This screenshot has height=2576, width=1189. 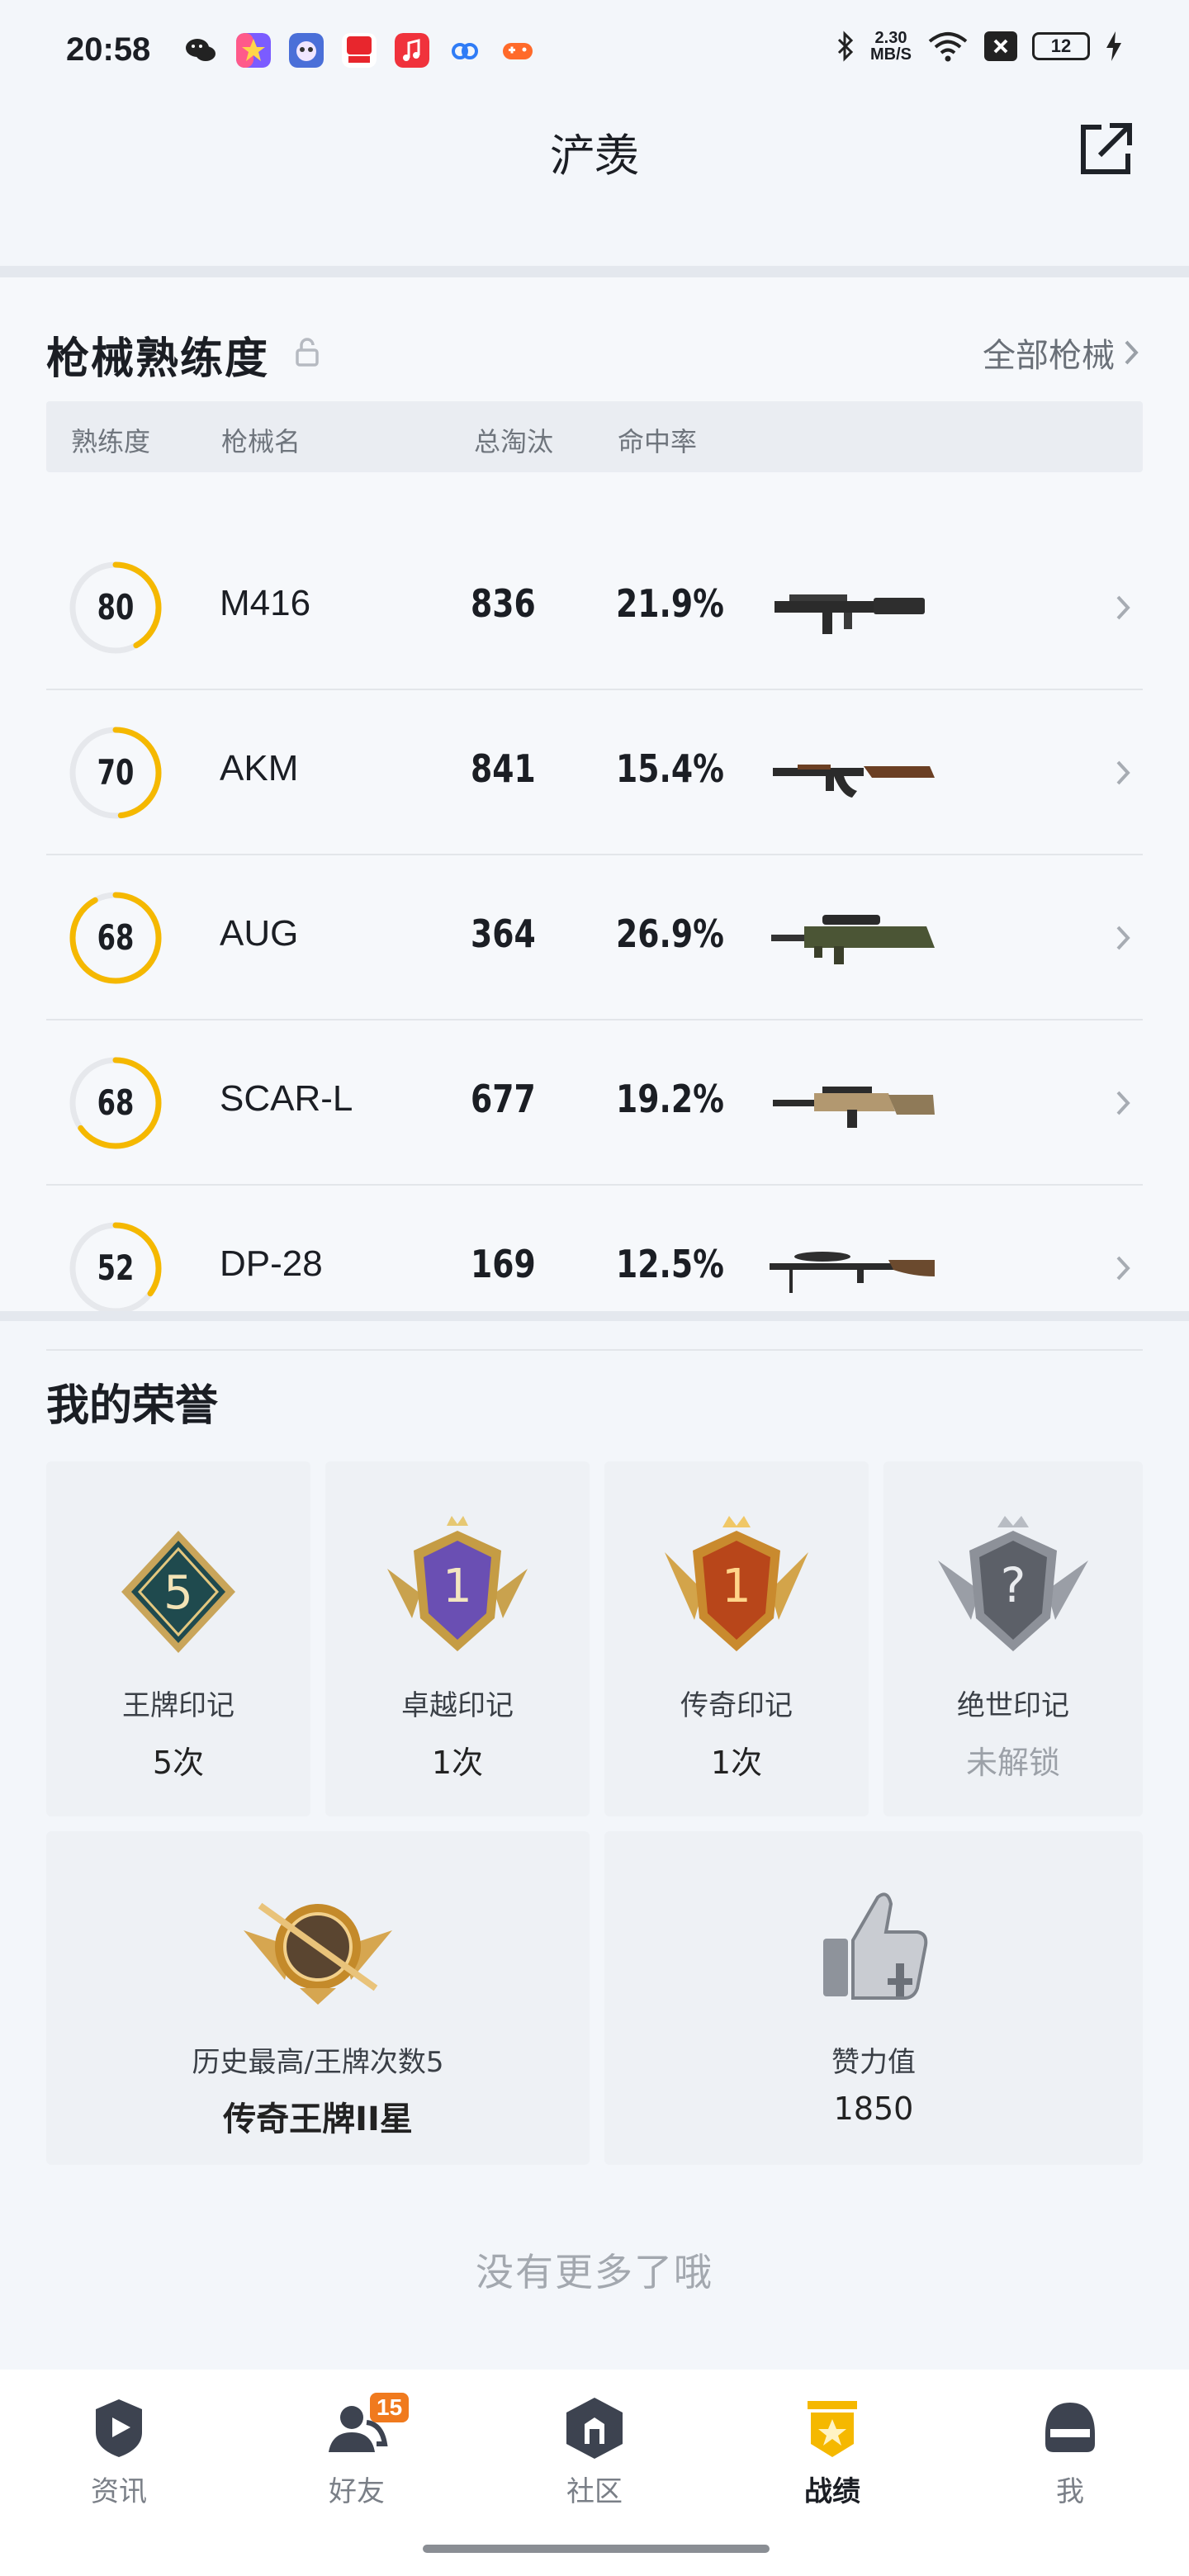 I want to click on legend-badge-icon: 1, so click(x=736, y=1583).